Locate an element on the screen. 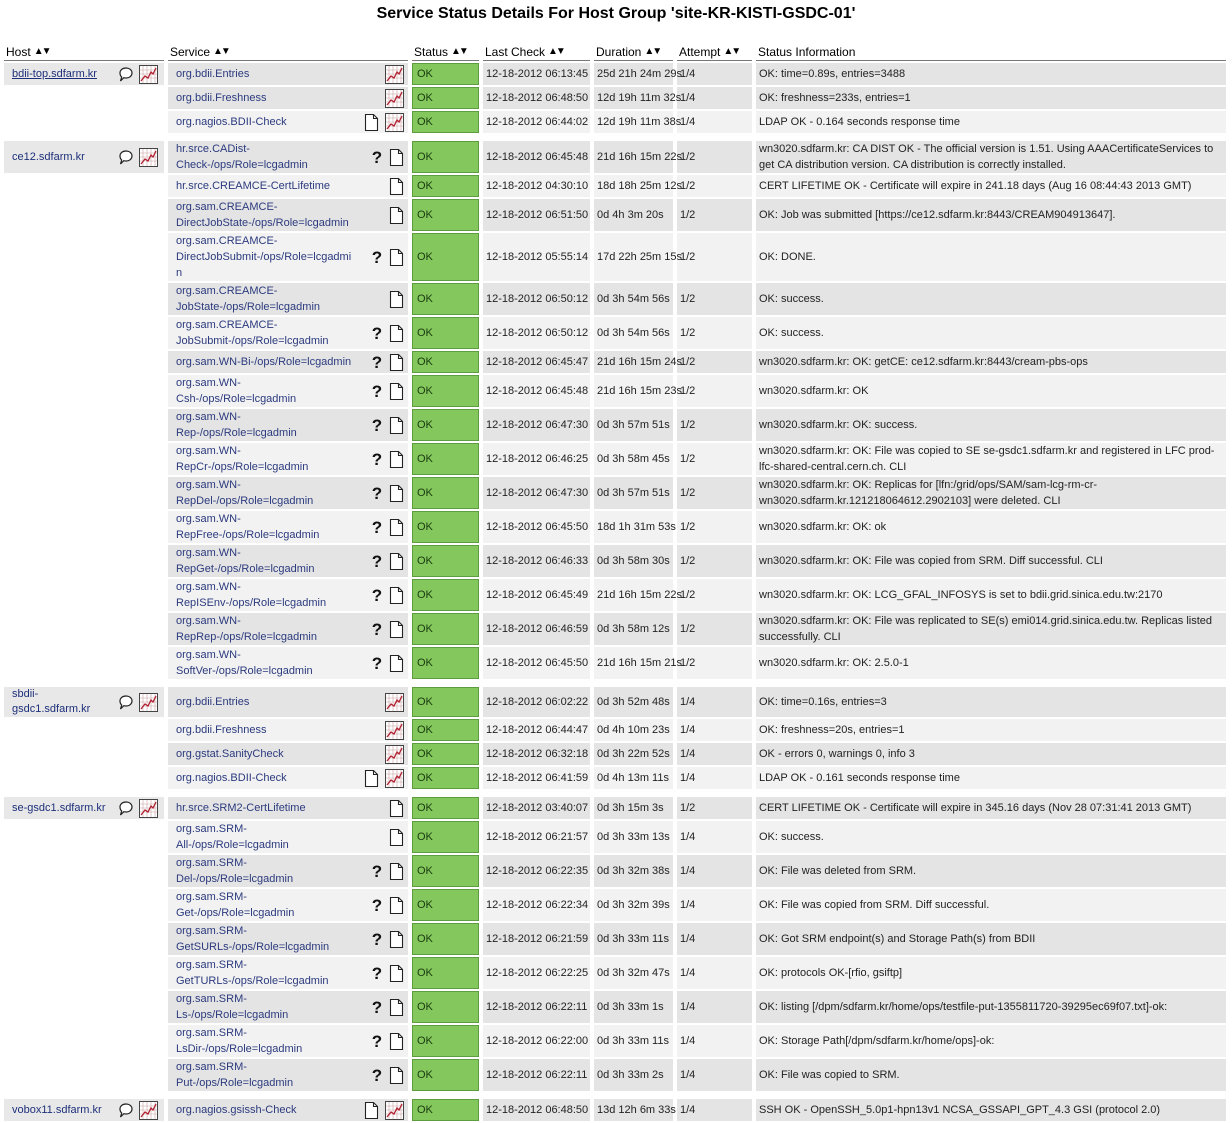 The width and height of the screenshot is (1232, 1123). service-link: hr.srce.CREAMCE-CertLifetime is located at coordinates (249, 186).